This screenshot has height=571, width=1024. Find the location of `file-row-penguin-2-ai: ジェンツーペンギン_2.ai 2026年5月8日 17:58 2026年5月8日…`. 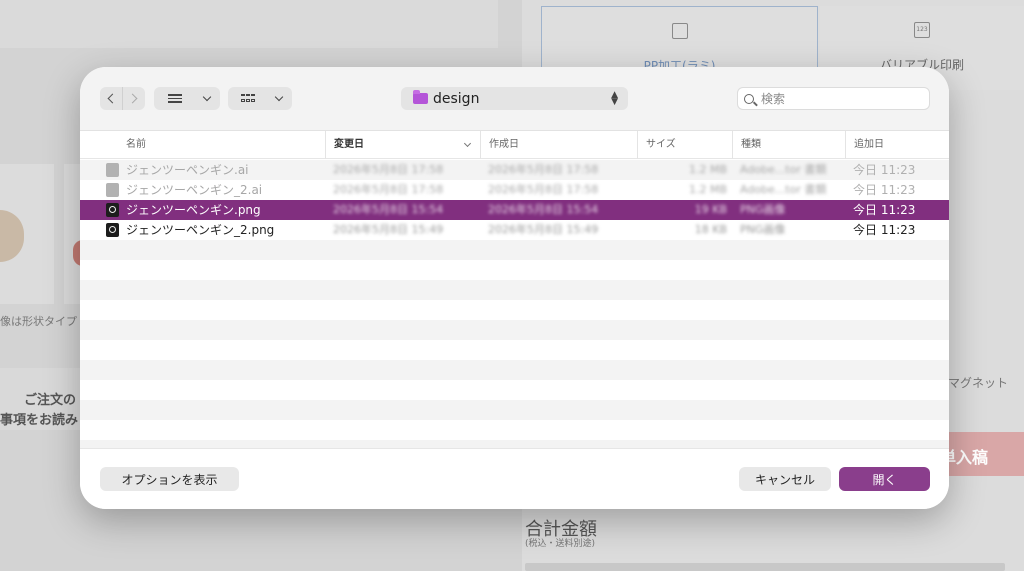

file-row-penguin-2-ai: ジェンツーペンギン_2.ai 2026年5月8日 17:58 2026年5月8日… is located at coordinates (514, 190).